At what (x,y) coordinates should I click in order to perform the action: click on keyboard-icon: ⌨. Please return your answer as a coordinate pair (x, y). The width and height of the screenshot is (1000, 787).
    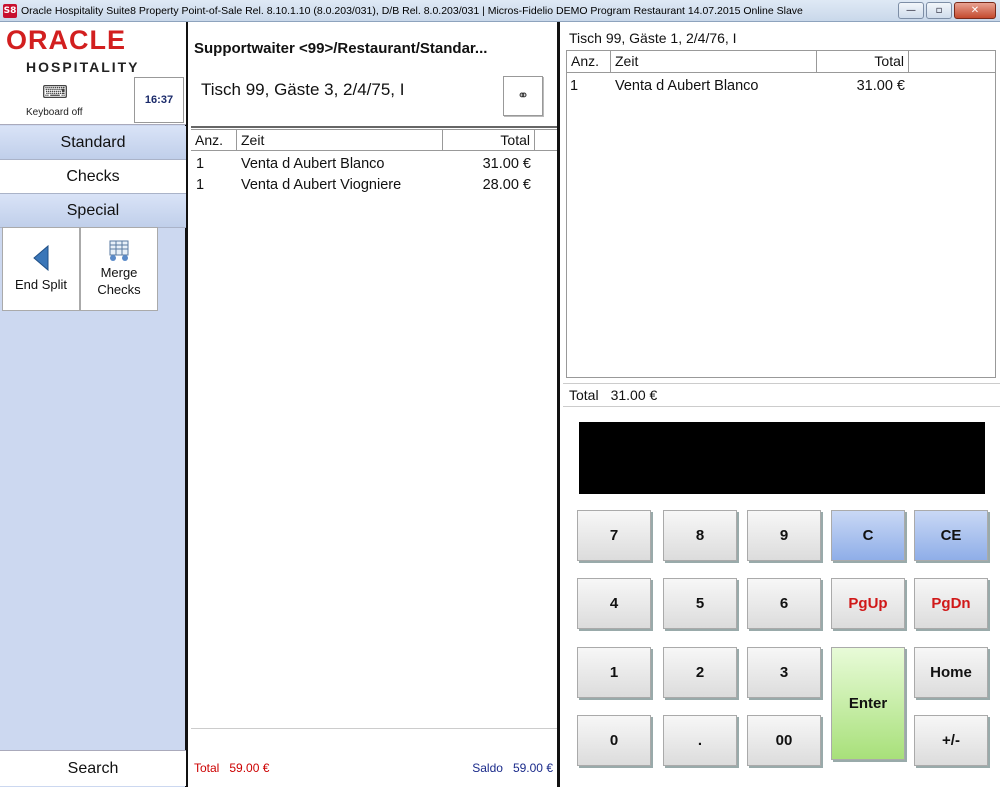
    Looking at the image, I should click on (55, 92).